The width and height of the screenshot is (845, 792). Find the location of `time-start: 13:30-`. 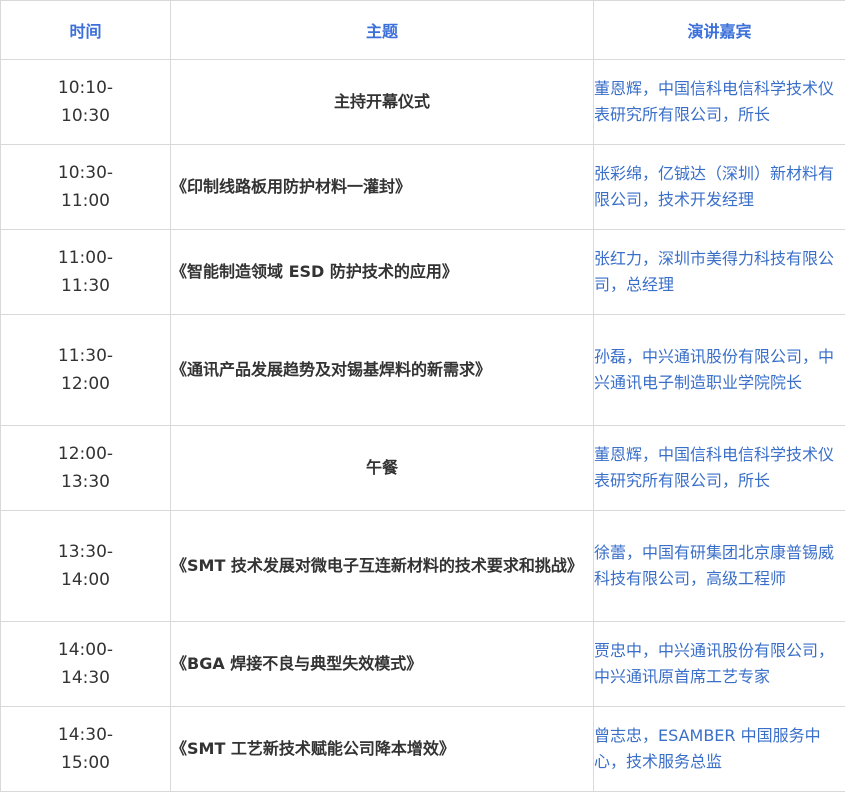

time-start: 13:30- is located at coordinates (85, 552).